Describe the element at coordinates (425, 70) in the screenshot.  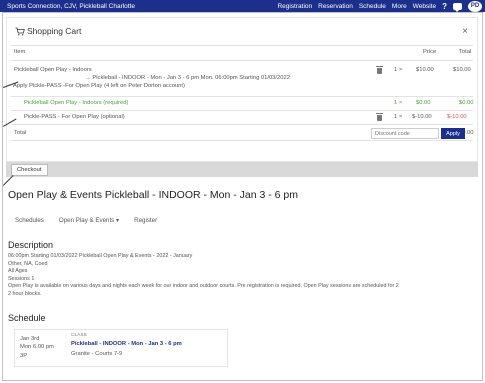
I see `cart-item-price: $10.00` at that location.